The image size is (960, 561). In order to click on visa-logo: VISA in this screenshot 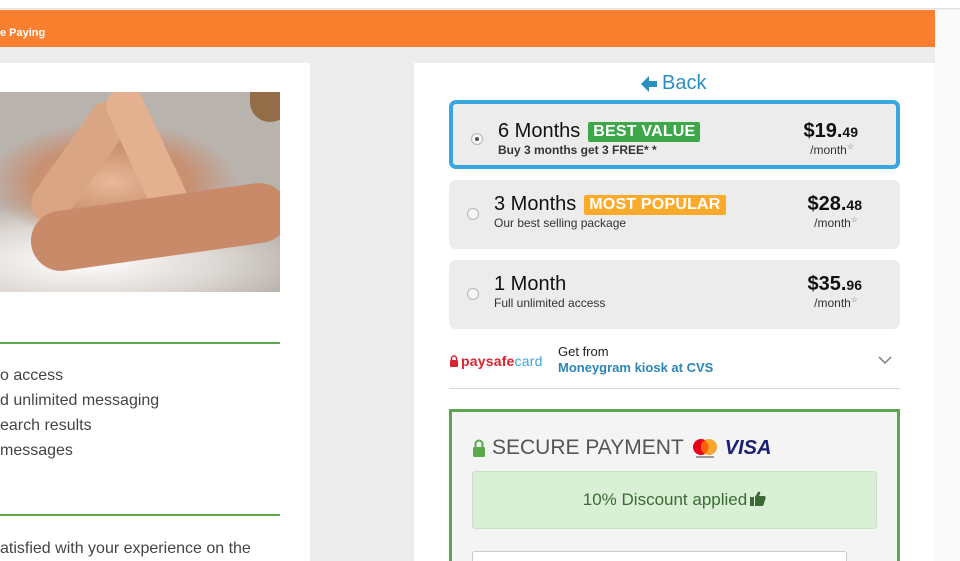, I will do `click(748, 447)`.